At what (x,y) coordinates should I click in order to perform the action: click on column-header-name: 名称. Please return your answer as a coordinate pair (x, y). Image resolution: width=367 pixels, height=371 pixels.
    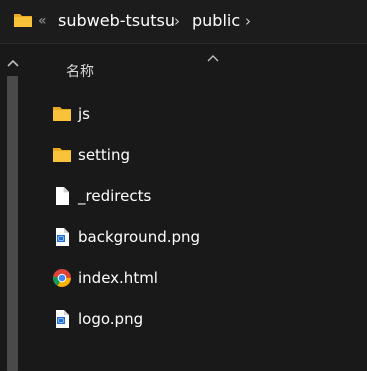
    Looking at the image, I should click on (80, 72).